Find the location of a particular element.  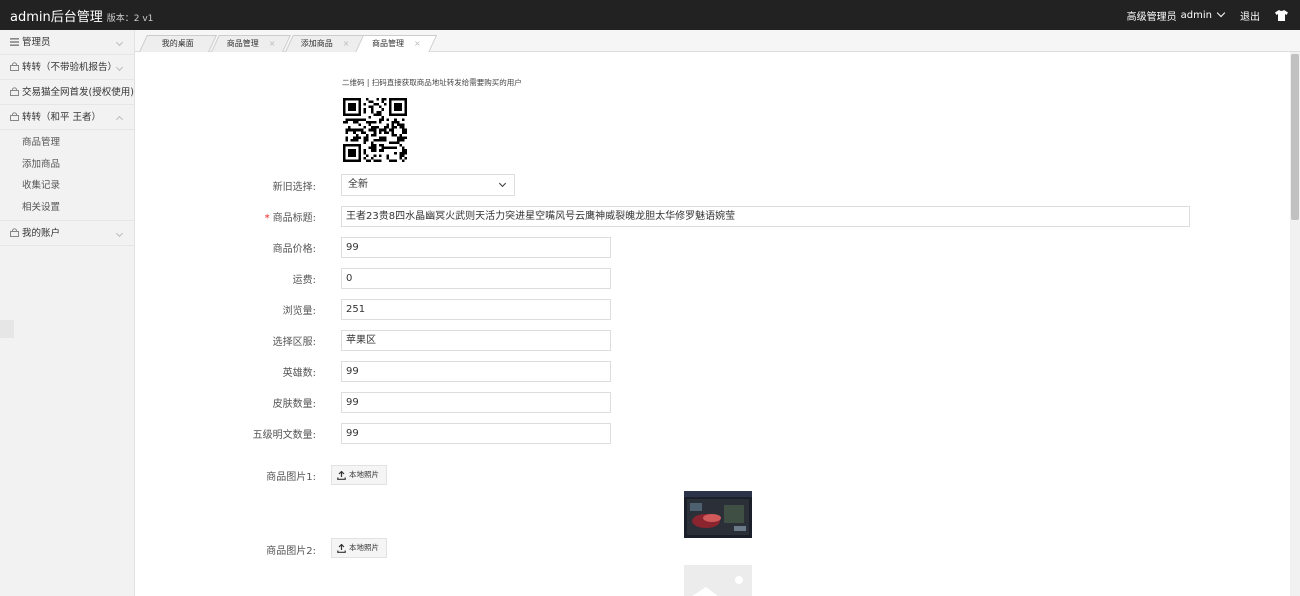

product-image-2-preview is located at coordinates (718, 580).